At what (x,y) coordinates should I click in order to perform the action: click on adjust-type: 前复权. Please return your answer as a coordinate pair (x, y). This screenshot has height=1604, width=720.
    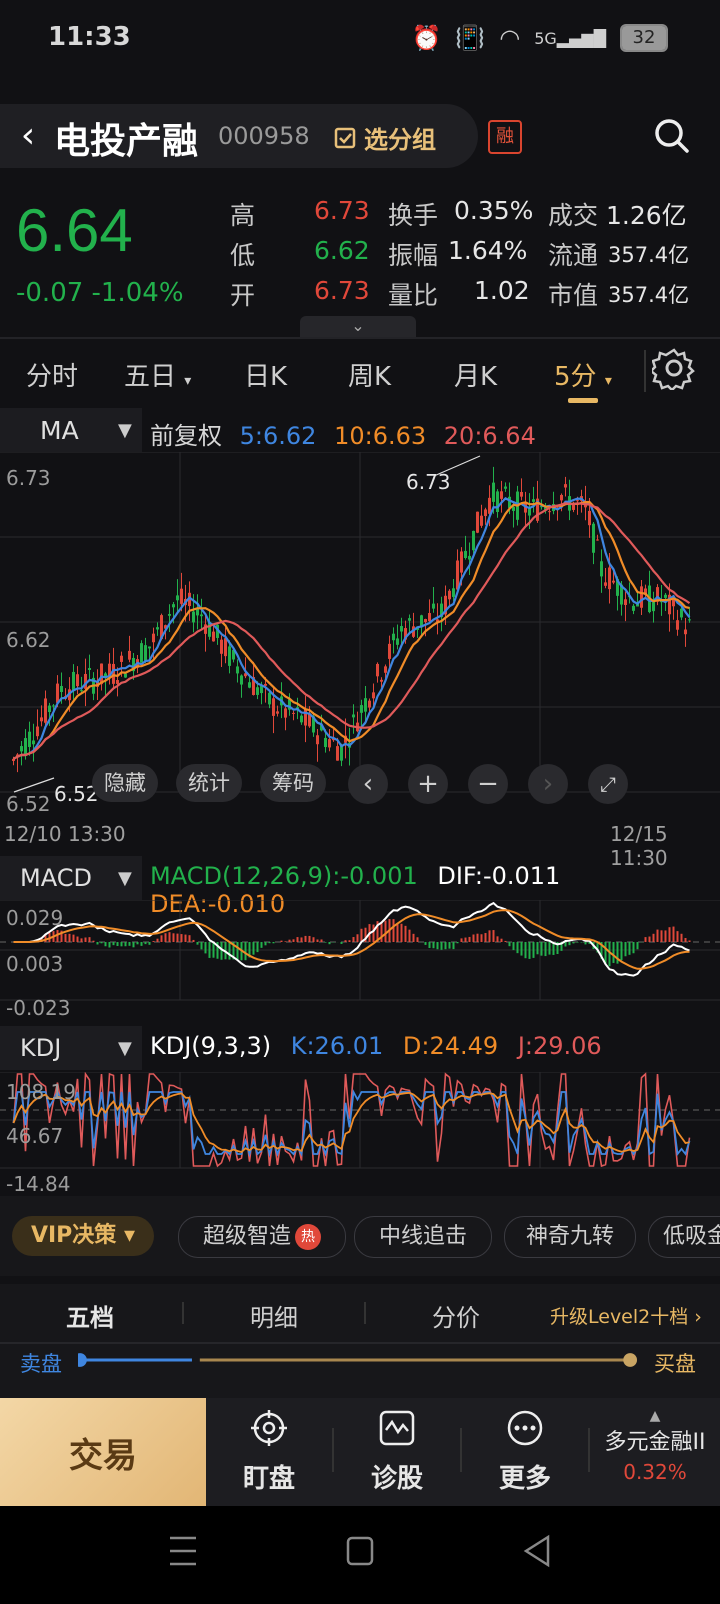
    Looking at the image, I should click on (186, 436).